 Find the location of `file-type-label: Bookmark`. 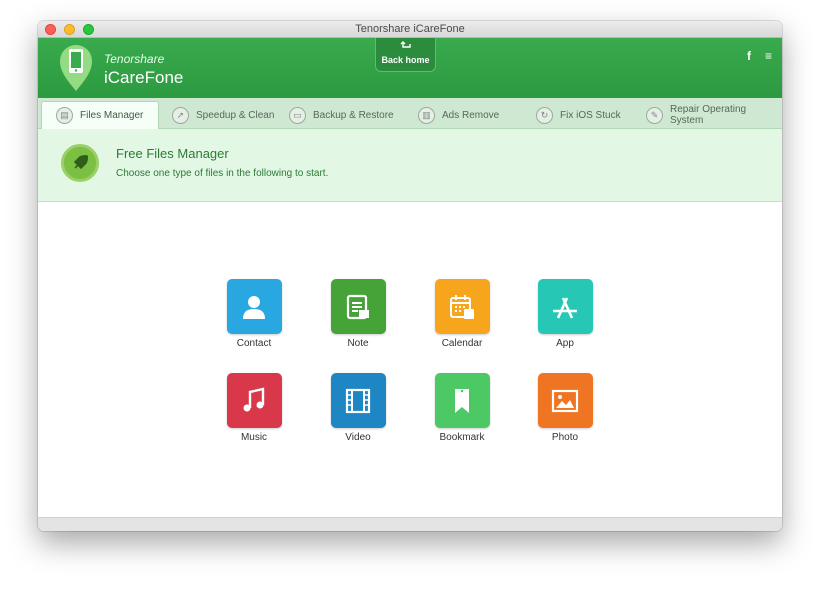

file-type-label: Bookmark is located at coordinates (462, 437).